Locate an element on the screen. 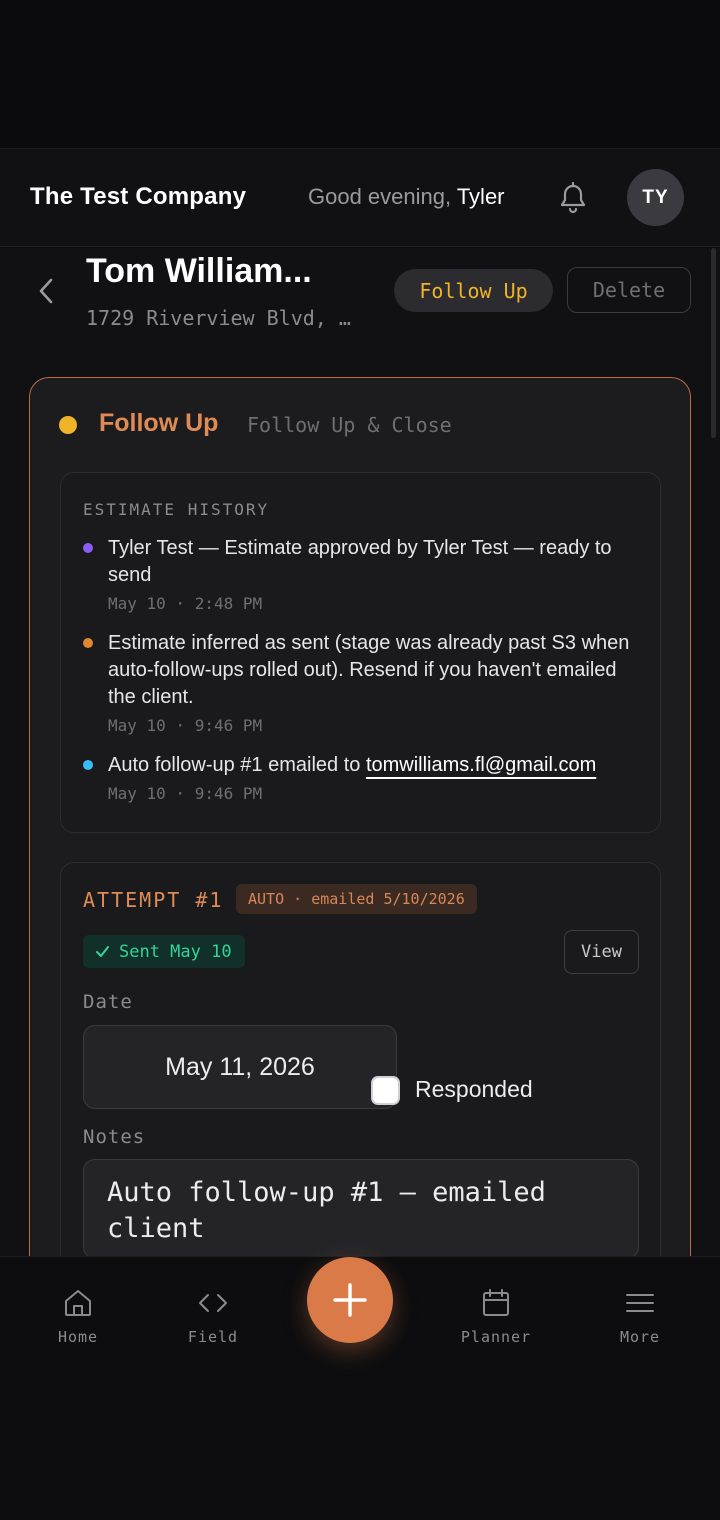 This screenshot has width=720, height=1520. greeting: Good evening, Tyler is located at coordinates (406, 197).